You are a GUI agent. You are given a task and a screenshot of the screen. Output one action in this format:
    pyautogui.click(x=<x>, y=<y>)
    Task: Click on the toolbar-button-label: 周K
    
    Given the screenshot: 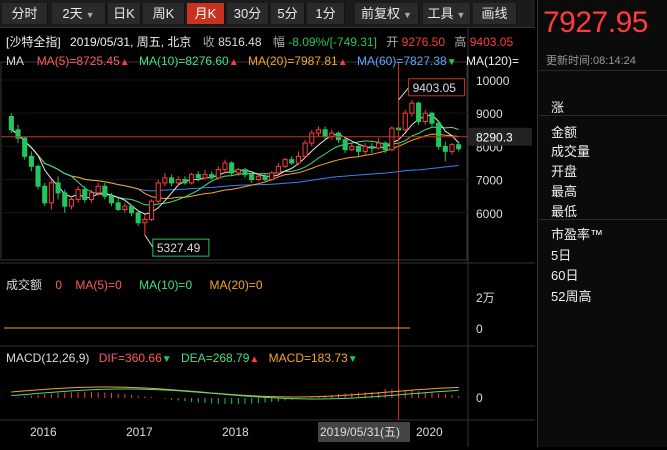 What is the action you would take?
    pyautogui.click(x=163, y=13)
    